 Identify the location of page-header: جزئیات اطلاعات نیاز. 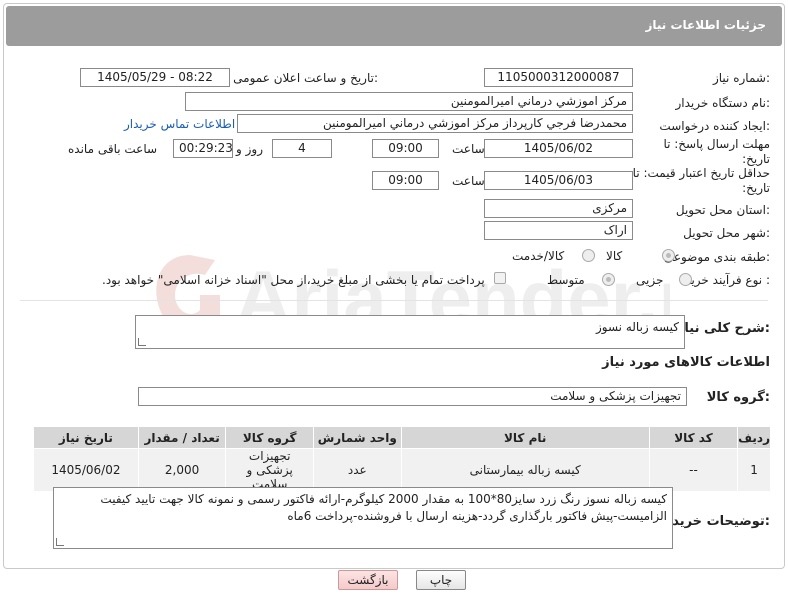
(394, 26).